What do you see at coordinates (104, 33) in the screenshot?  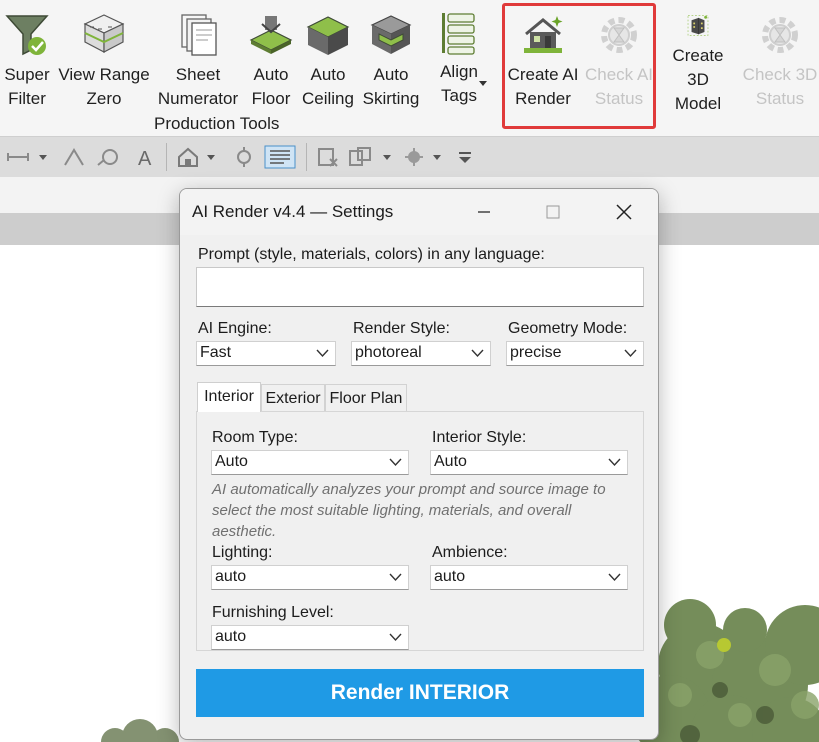 I see `building-layers-icon` at bounding box center [104, 33].